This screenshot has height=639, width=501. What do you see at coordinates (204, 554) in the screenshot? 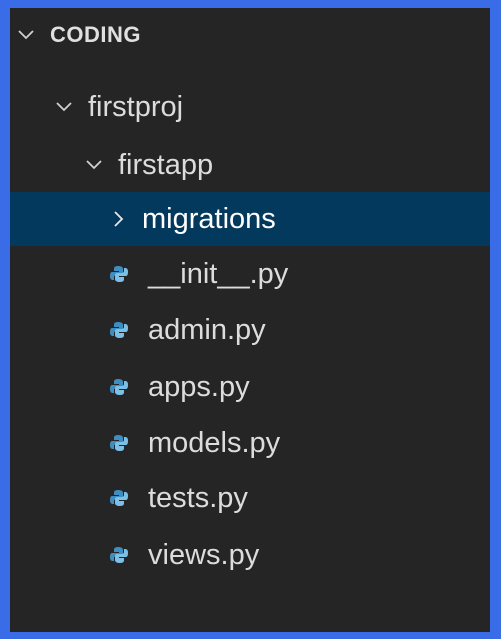
I see `tree-item-label: views.py` at bounding box center [204, 554].